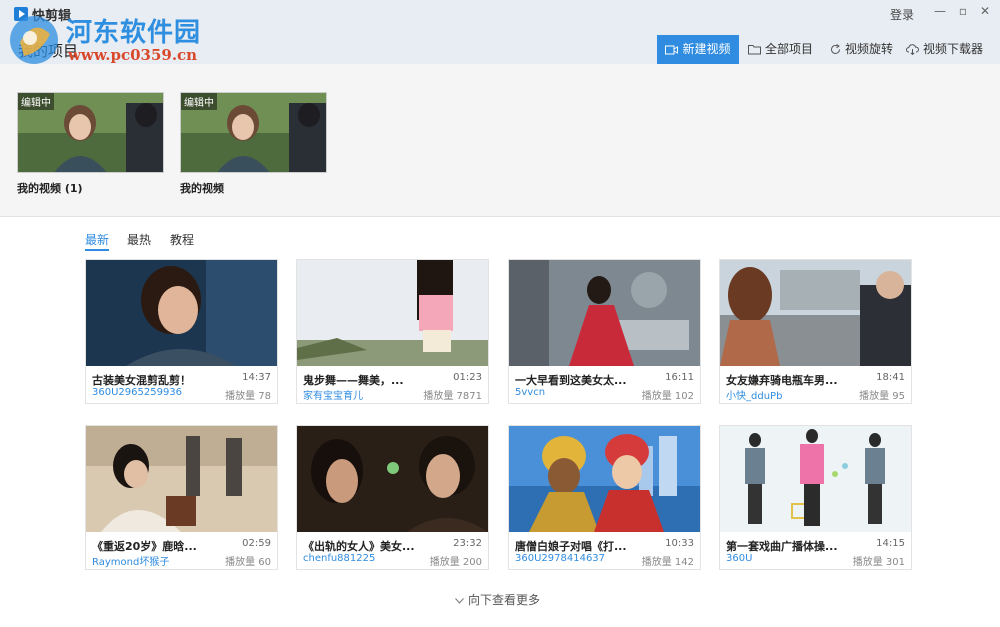  Describe the element at coordinates (256, 377) in the screenshot. I see `video-duration: 14:37` at that location.